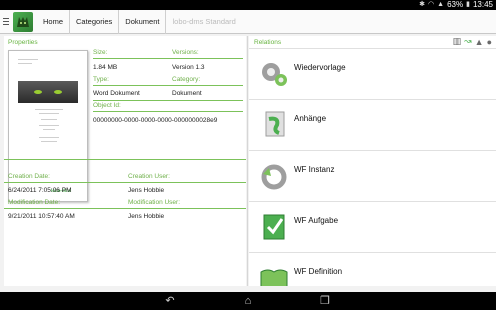 Image resolution: width=496 pixels, height=310 pixels. Describe the element at coordinates (146, 216) in the screenshot. I see `modification-user-value: Jens Hobbie` at that location.